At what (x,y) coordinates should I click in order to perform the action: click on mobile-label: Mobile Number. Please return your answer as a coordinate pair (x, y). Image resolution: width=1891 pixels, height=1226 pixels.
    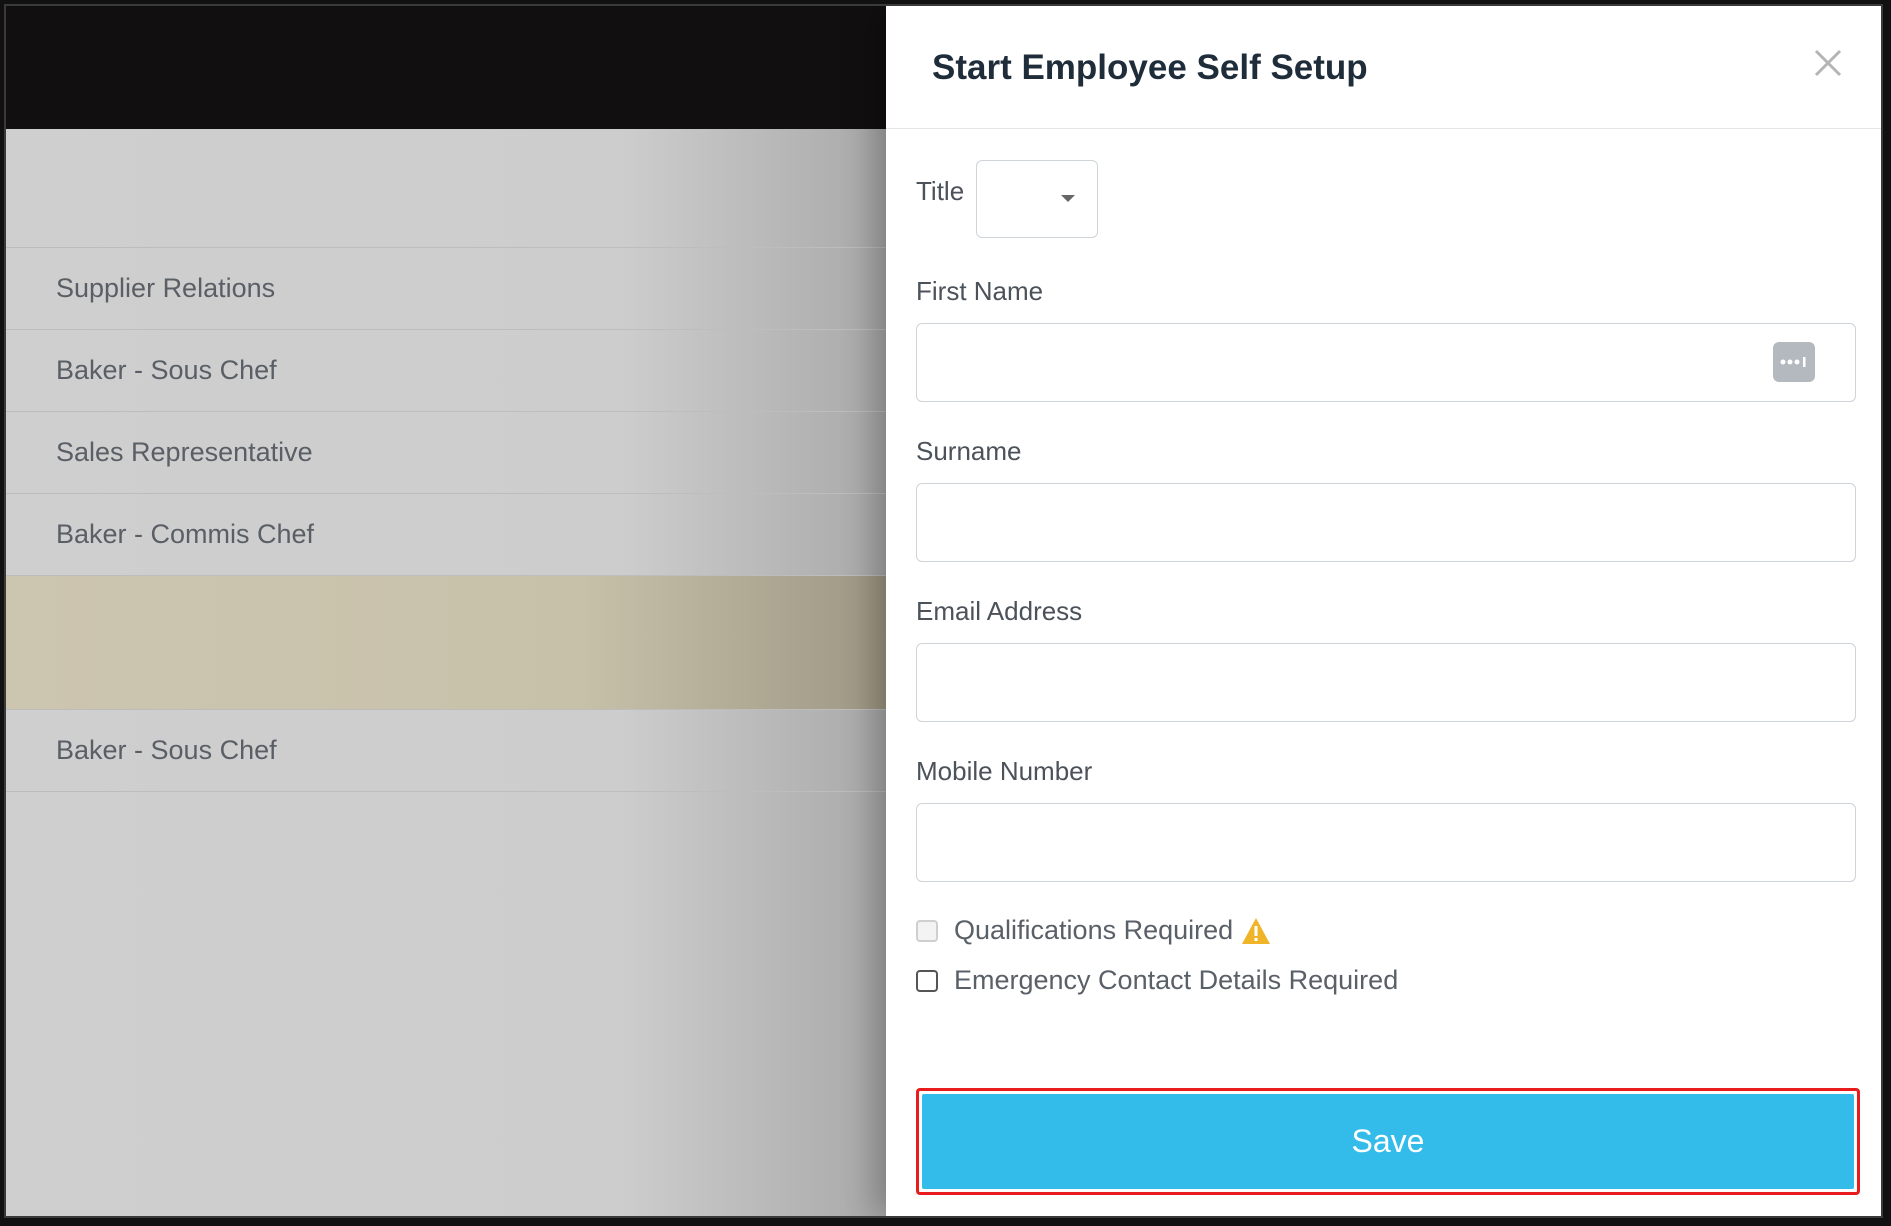
    Looking at the image, I should click on (1004, 771).